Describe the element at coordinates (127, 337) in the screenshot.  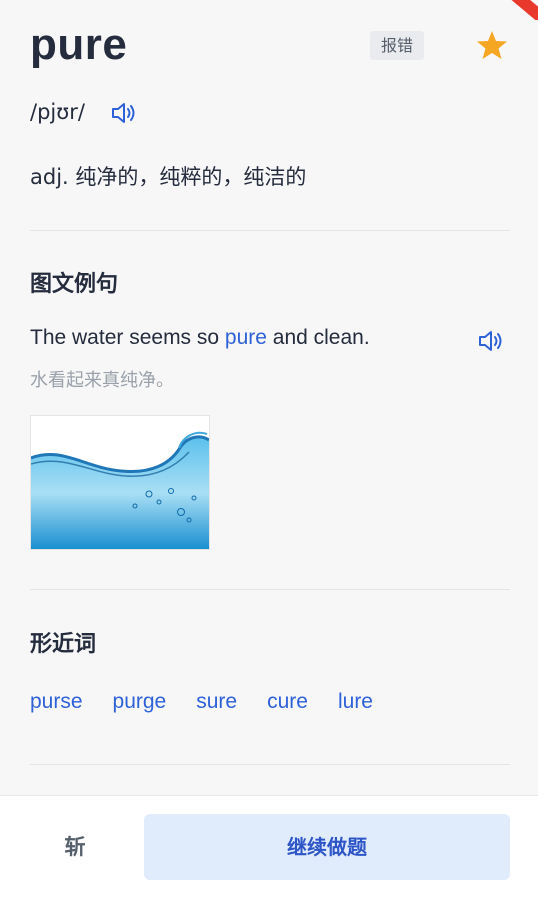
I see `sentence-text-before: The water seems so` at that location.